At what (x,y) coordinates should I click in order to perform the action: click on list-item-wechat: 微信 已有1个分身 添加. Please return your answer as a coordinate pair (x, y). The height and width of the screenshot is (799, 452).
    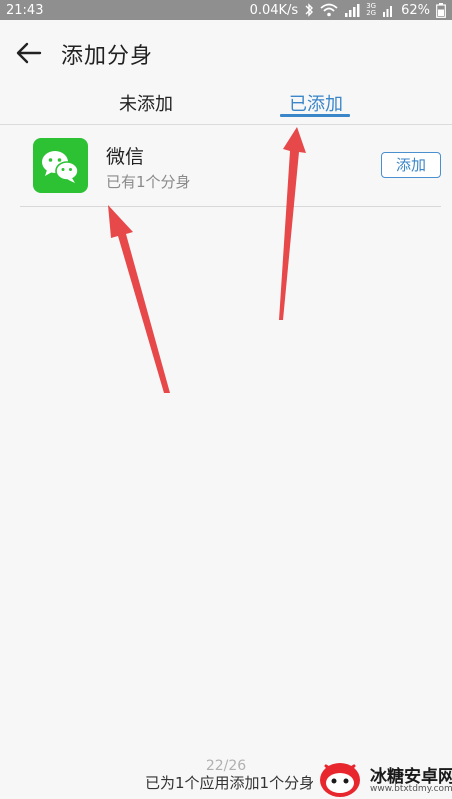
    Looking at the image, I should click on (226, 166).